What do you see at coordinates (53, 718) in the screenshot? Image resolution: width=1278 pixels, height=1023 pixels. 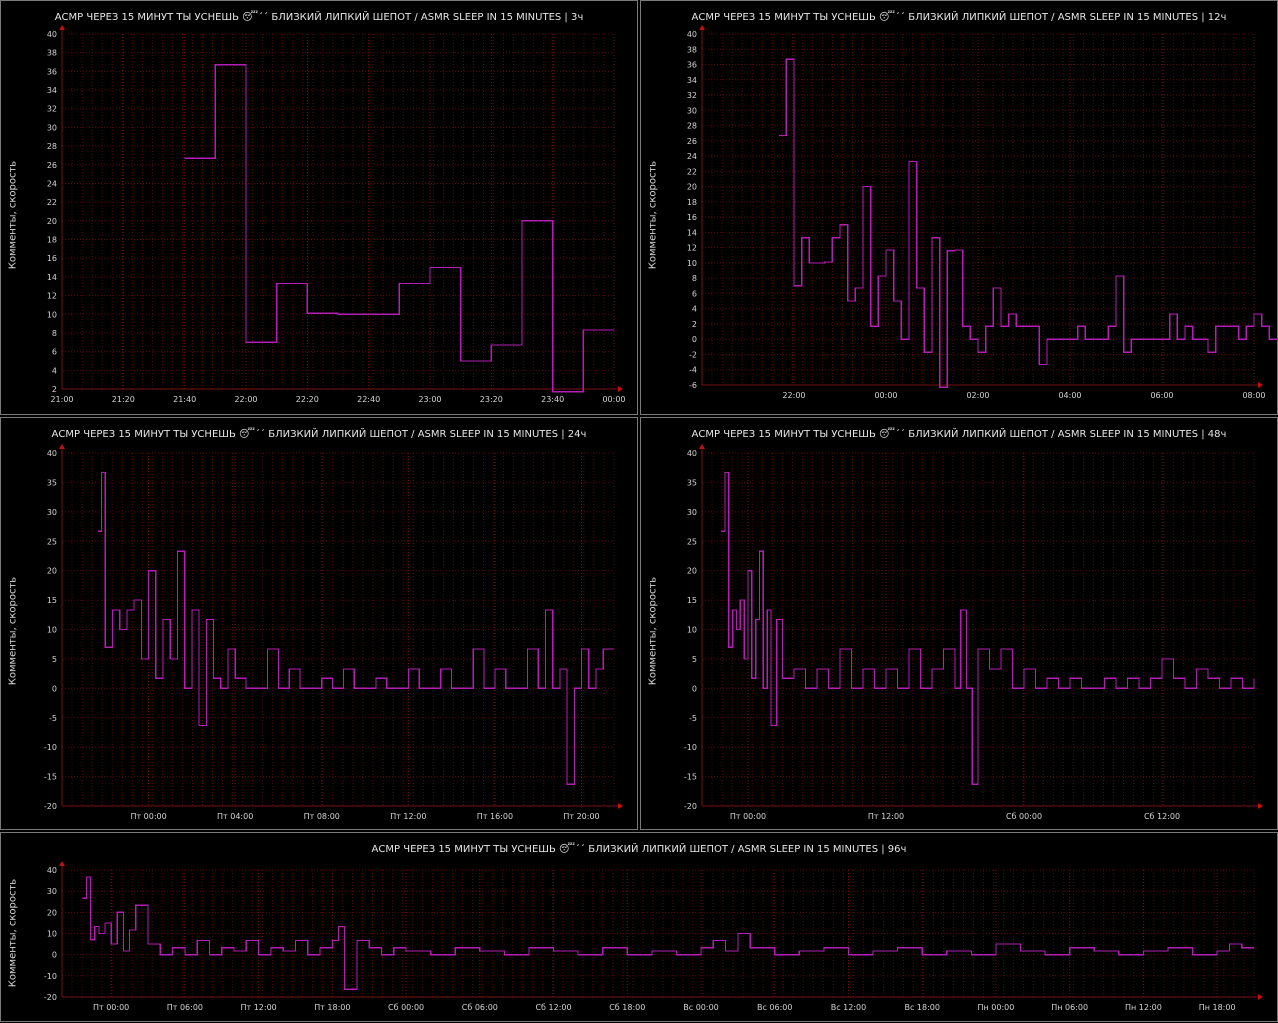 I see `y-tick-label: -5` at bounding box center [53, 718].